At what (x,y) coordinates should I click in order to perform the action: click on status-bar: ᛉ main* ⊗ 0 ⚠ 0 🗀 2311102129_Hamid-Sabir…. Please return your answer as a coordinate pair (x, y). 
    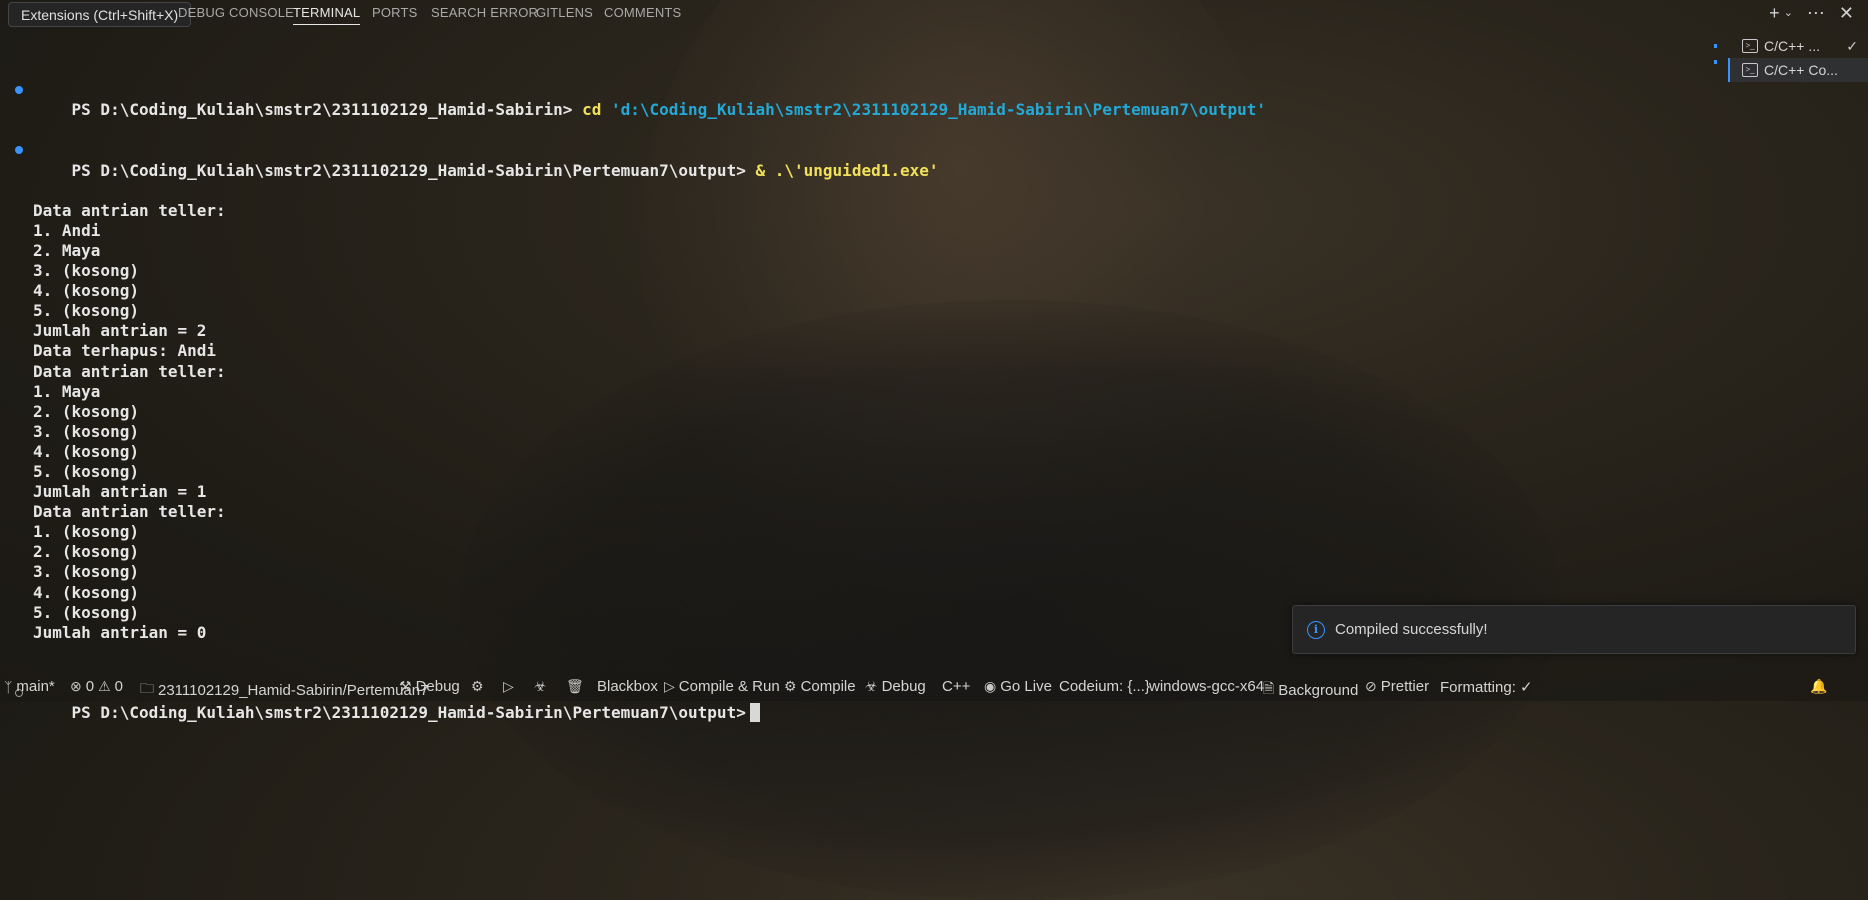
    Looking at the image, I should click on (934, 687).